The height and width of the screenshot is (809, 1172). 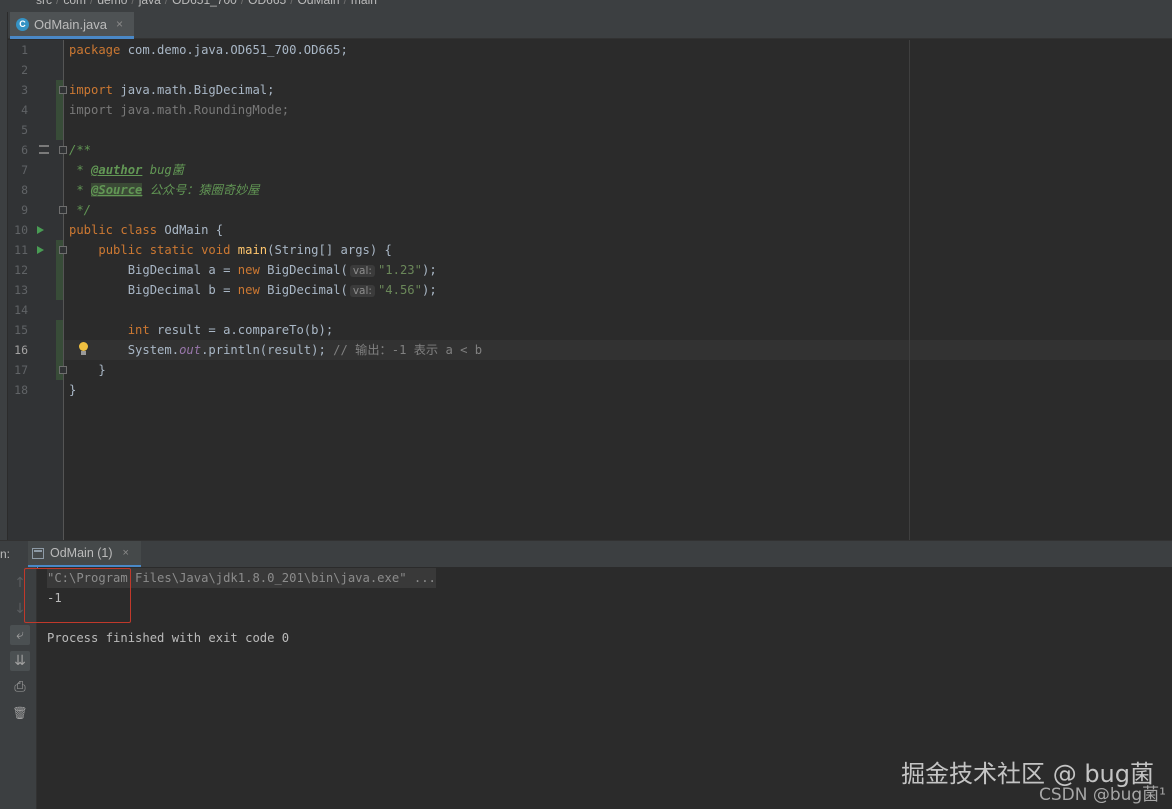 What do you see at coordinates (24, 190) in the screenshot?
I see `line-number: 8` at bounding box center [24, 190].